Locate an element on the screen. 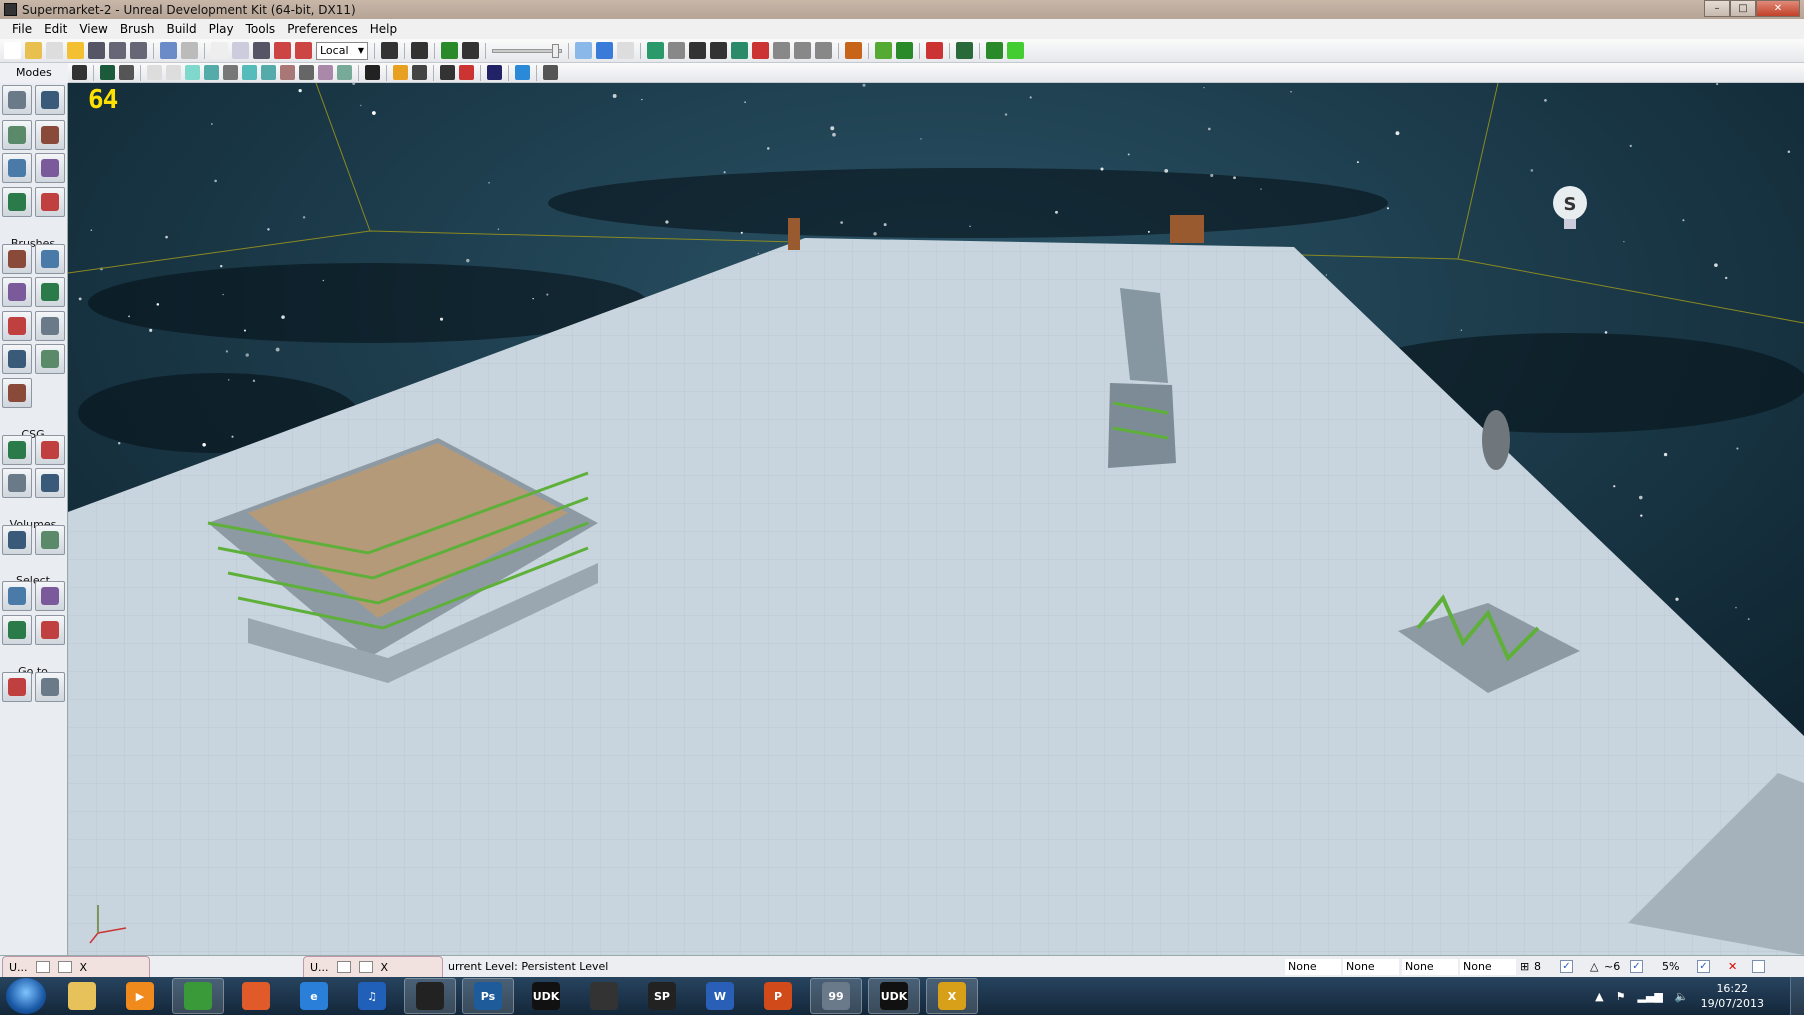 Image resolution: width=1804 pixels, height=1015 pixels. show-all-button is located at coordinates (50, 630).